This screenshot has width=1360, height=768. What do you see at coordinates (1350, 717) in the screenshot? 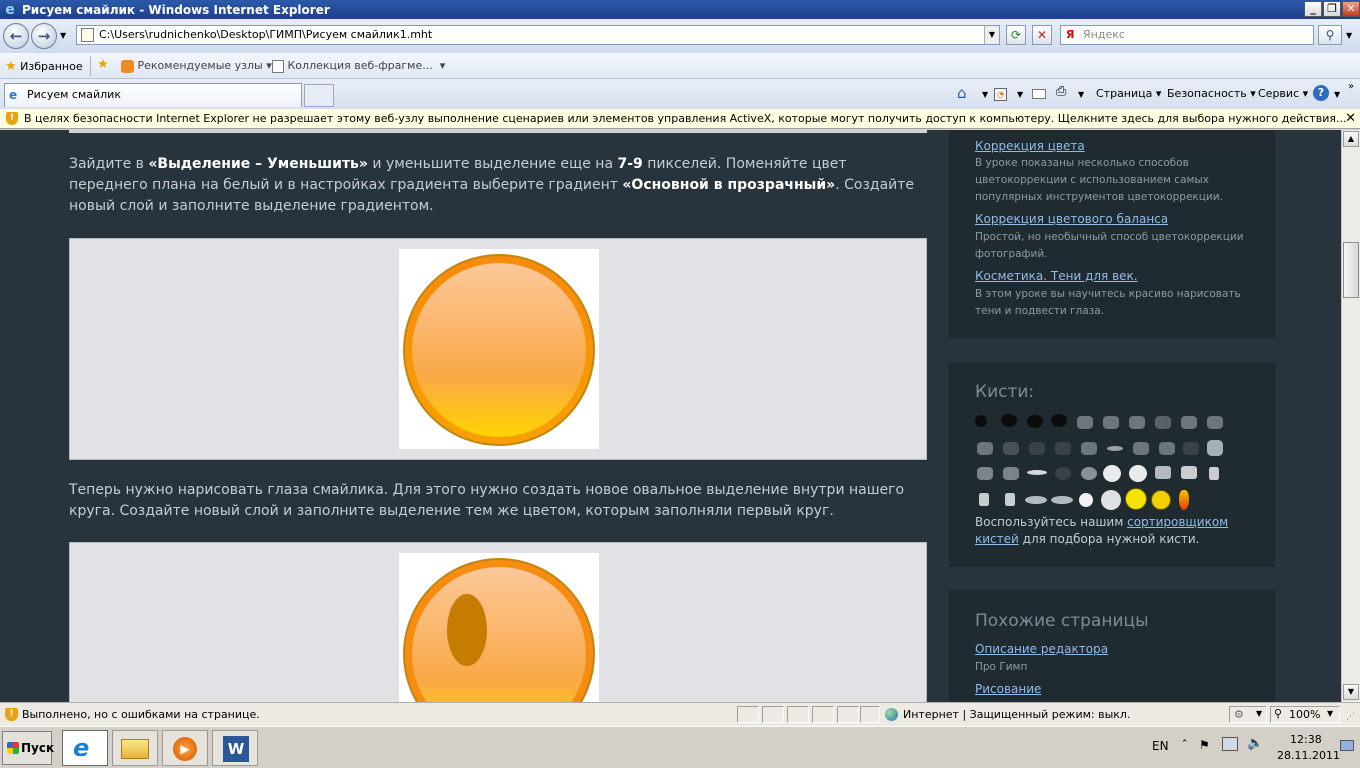
I see `resize-grip-icon: ⋰` at bounding box center [1350, 717].